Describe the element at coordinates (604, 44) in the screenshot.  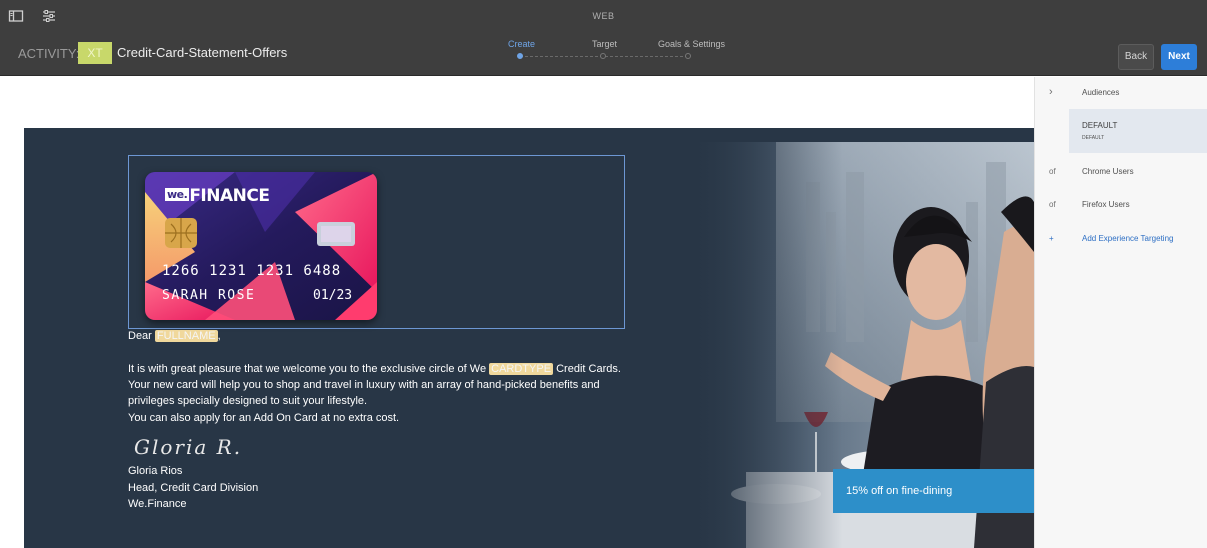
I see `step-target: Target` at that location.